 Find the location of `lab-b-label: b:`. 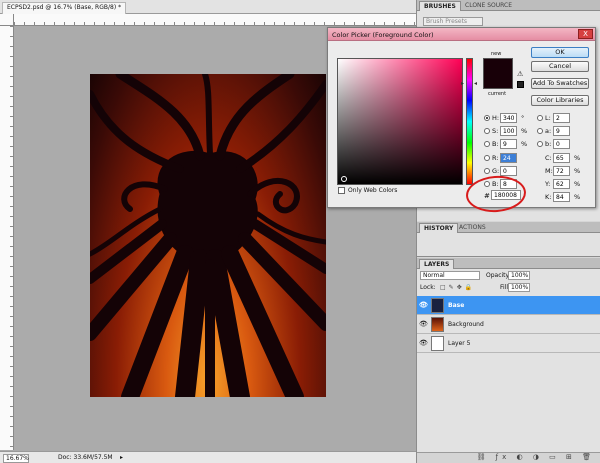

lab-b-label: b: is located at coordinates (548, 144).